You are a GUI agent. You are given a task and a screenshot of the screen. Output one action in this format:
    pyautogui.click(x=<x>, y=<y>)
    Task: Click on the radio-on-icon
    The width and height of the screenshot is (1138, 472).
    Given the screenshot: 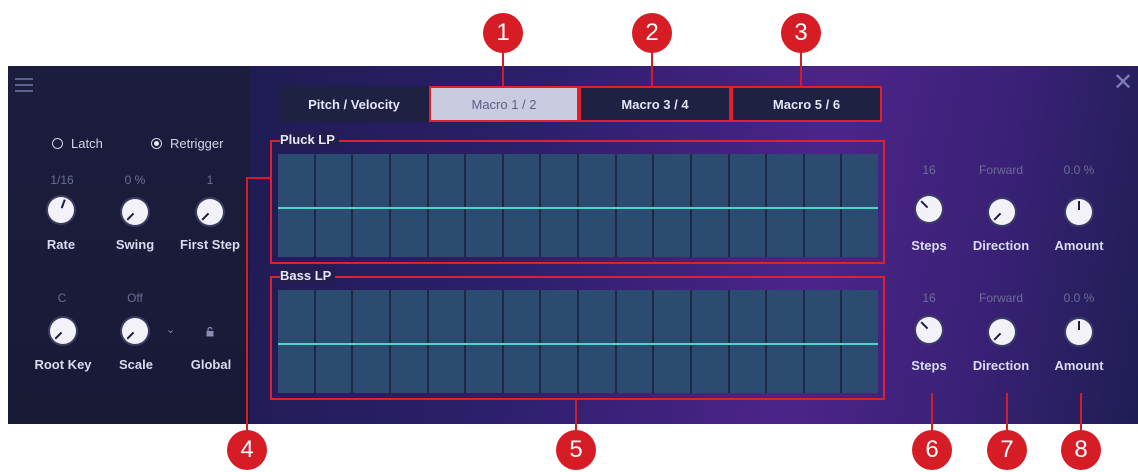 What is the action you would take?
    pyautogui.click(x=156, y=143)
    